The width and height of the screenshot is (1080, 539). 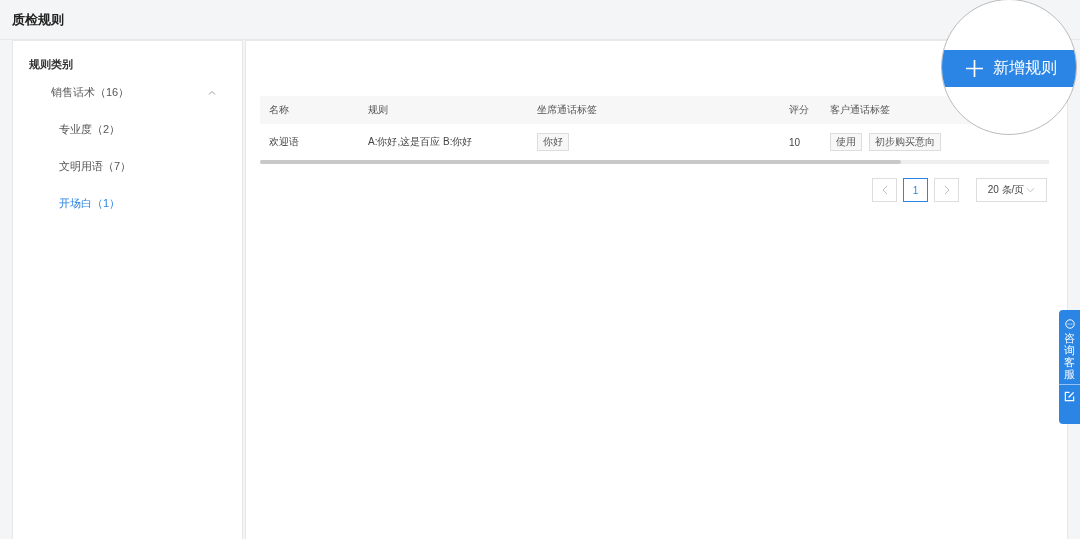 What do you see at coordinates (1069, 397) in the screenshot?
I see `edit-icon` at bounding box center [1069, 397].